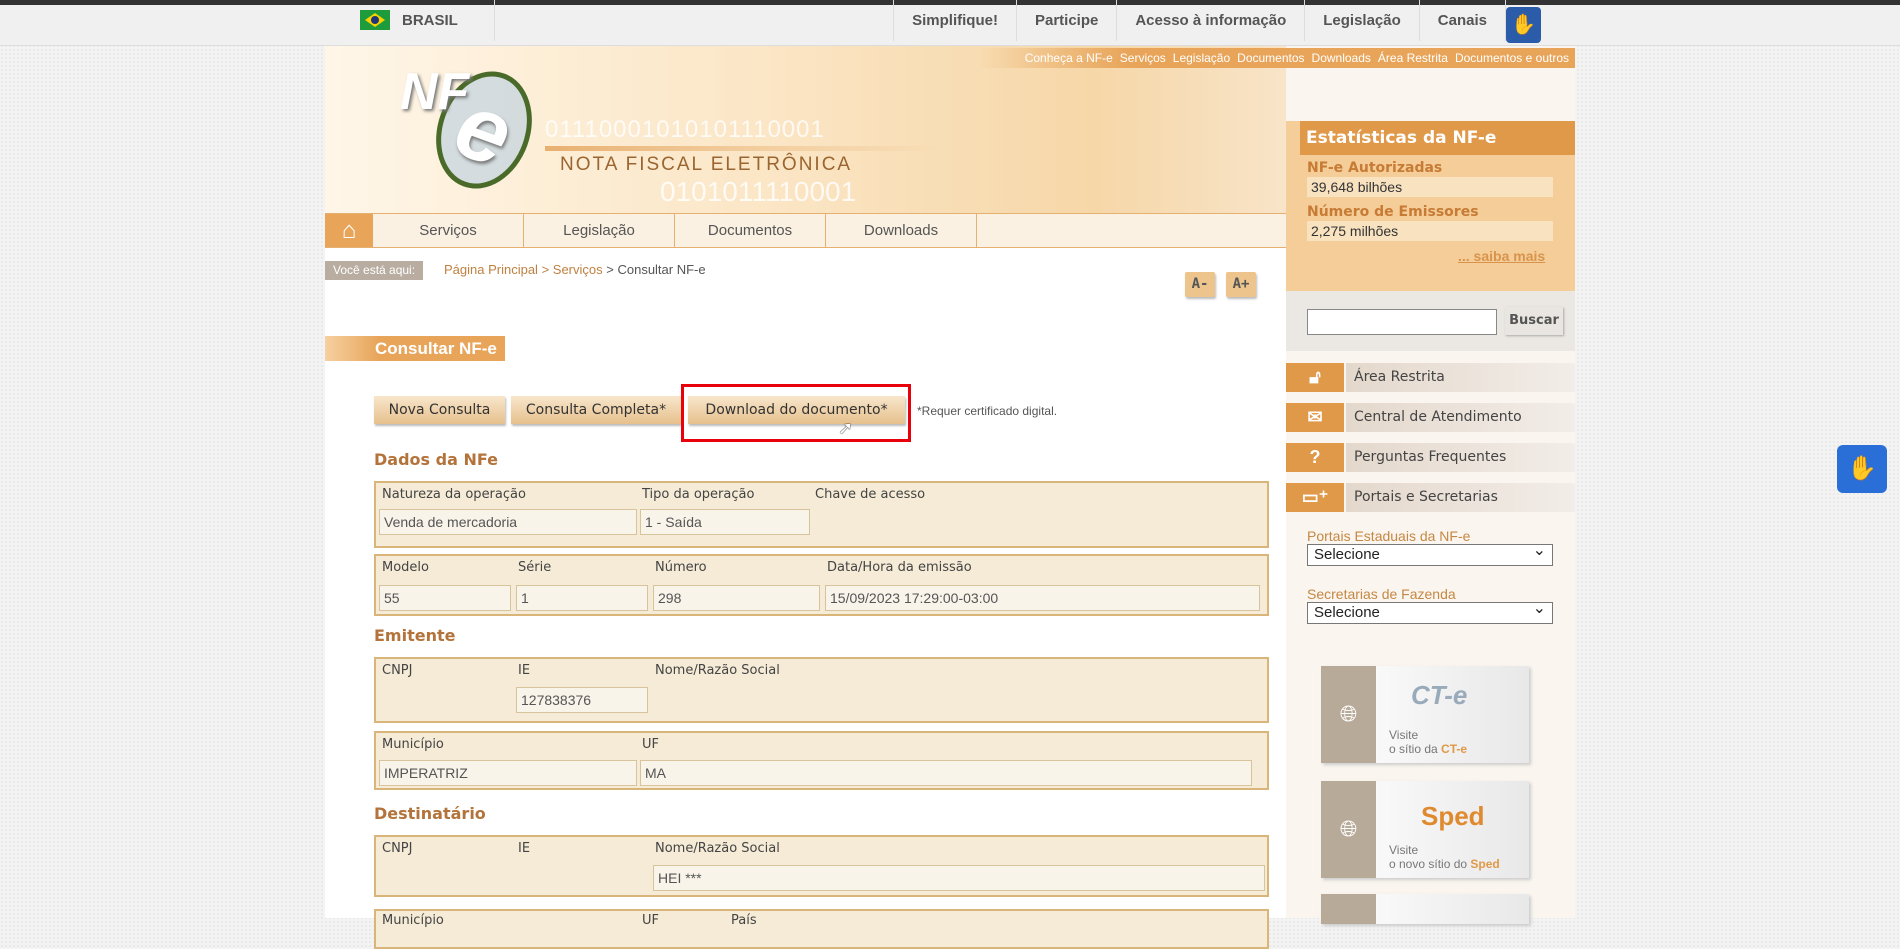 The image size is (1900, 949). What do you see at coordinates (415, 348) in the screenshot?
I see `page-title: Consultar NF-e` at bounding box center [415, 348].